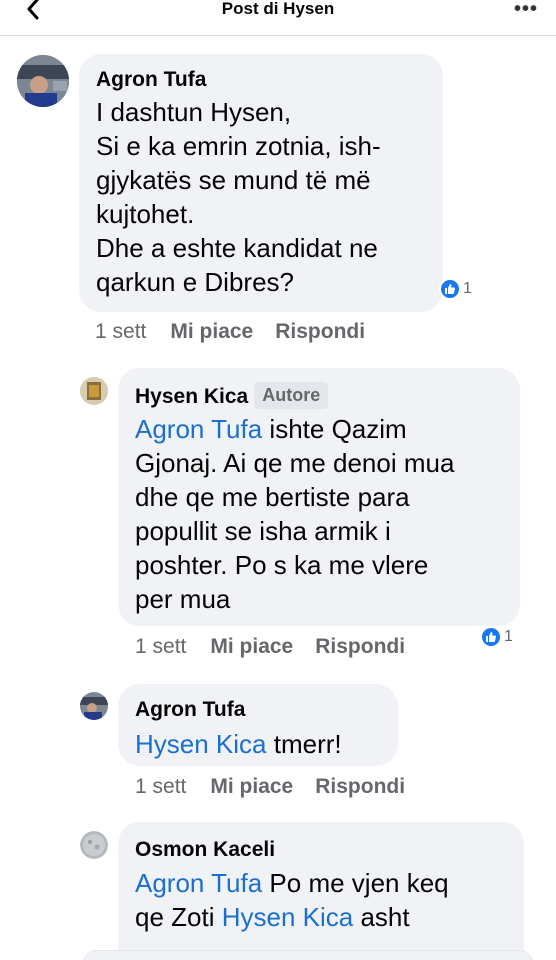 The image size is (556, 960). Describe the element at coordinates (308, 955) in the screenshot. I see `reply-composer` at that location.